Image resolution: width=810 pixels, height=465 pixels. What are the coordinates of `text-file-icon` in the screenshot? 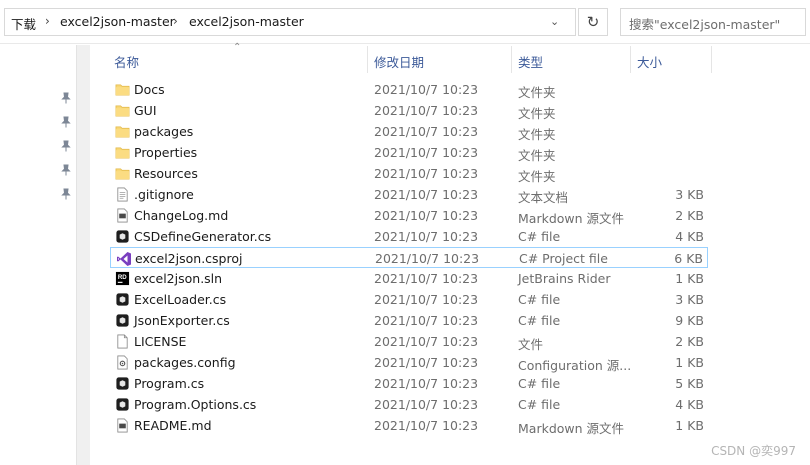 It's located at (122, 194).